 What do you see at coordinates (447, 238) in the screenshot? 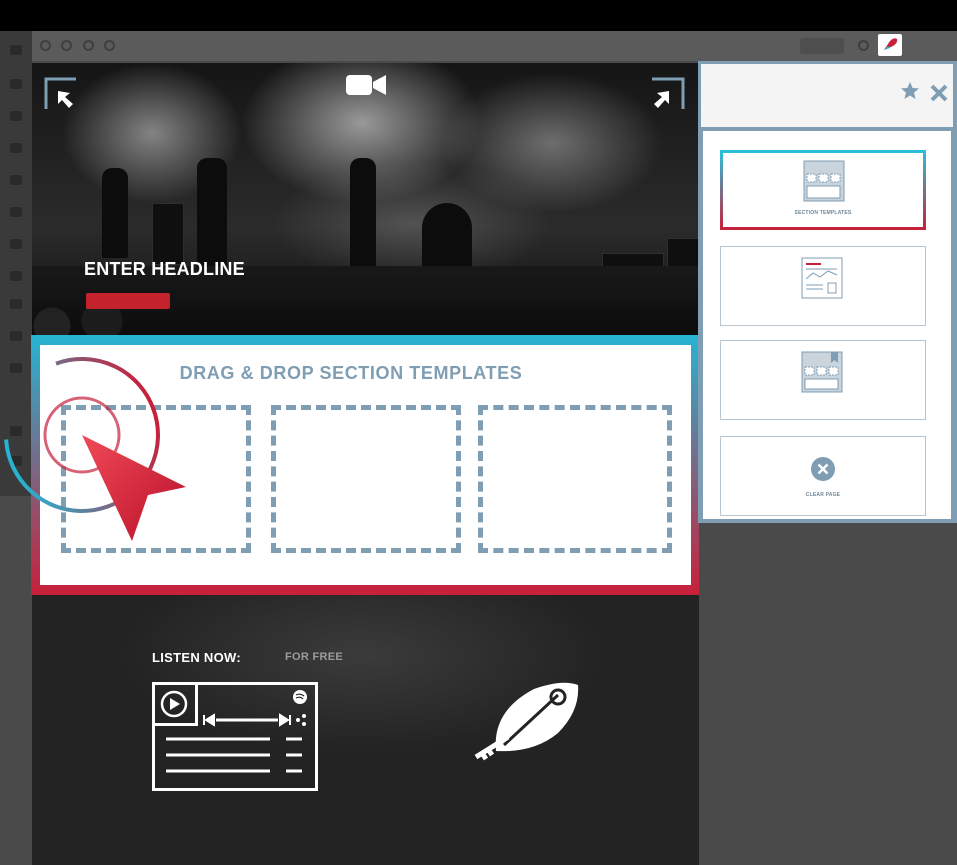
I see `drum-kit` at bounding box center [447, 238].